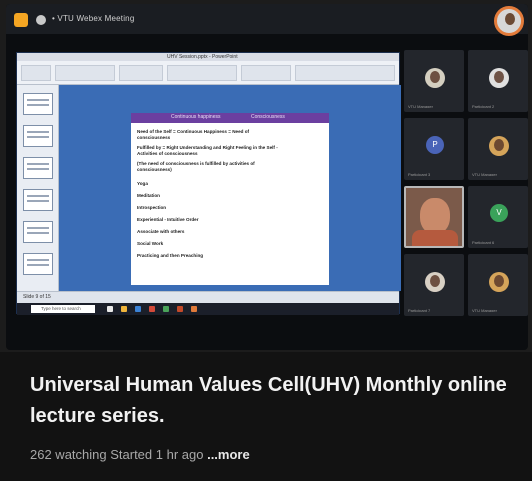 Image resolution: width=532 pixels, height=481 pixels. I want to click on participant-tile: P Participant 3, so click(434, 149).